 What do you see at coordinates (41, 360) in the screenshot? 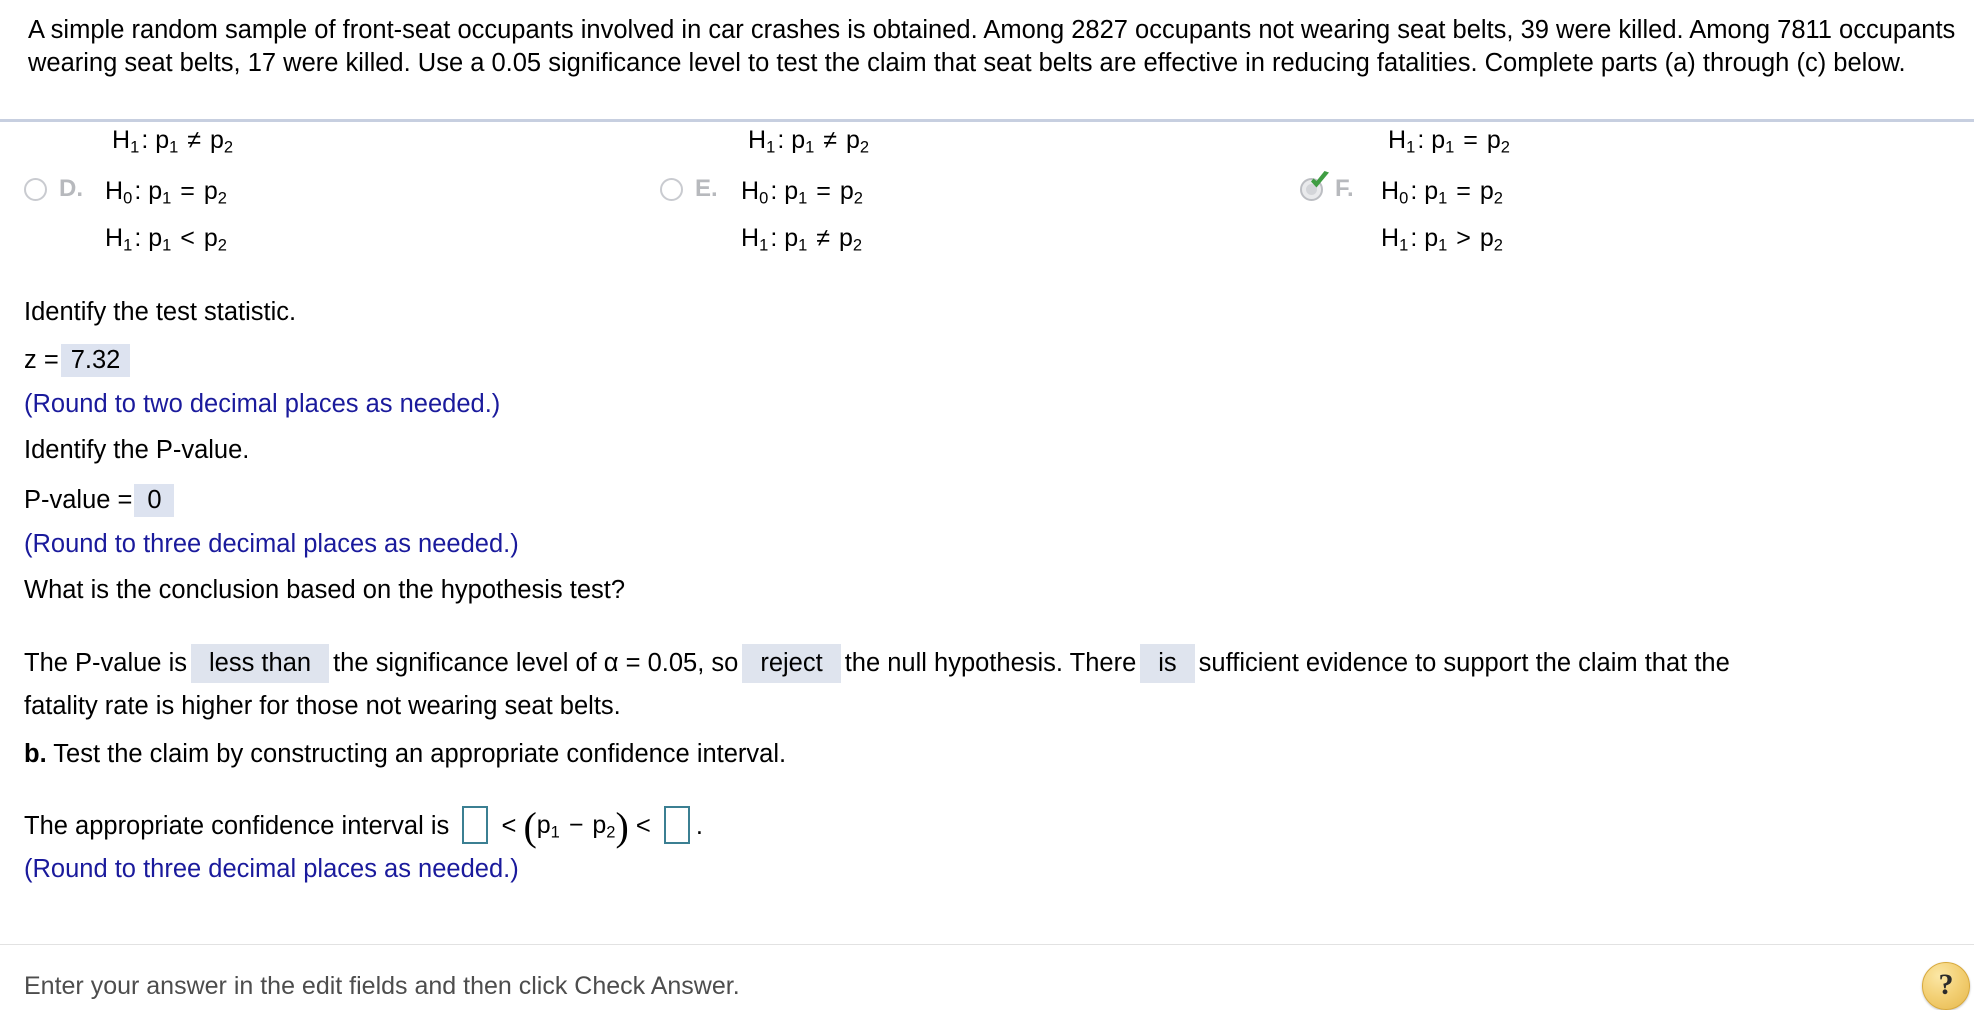
I see `z-label: z =` at bounding box center [41, 360].